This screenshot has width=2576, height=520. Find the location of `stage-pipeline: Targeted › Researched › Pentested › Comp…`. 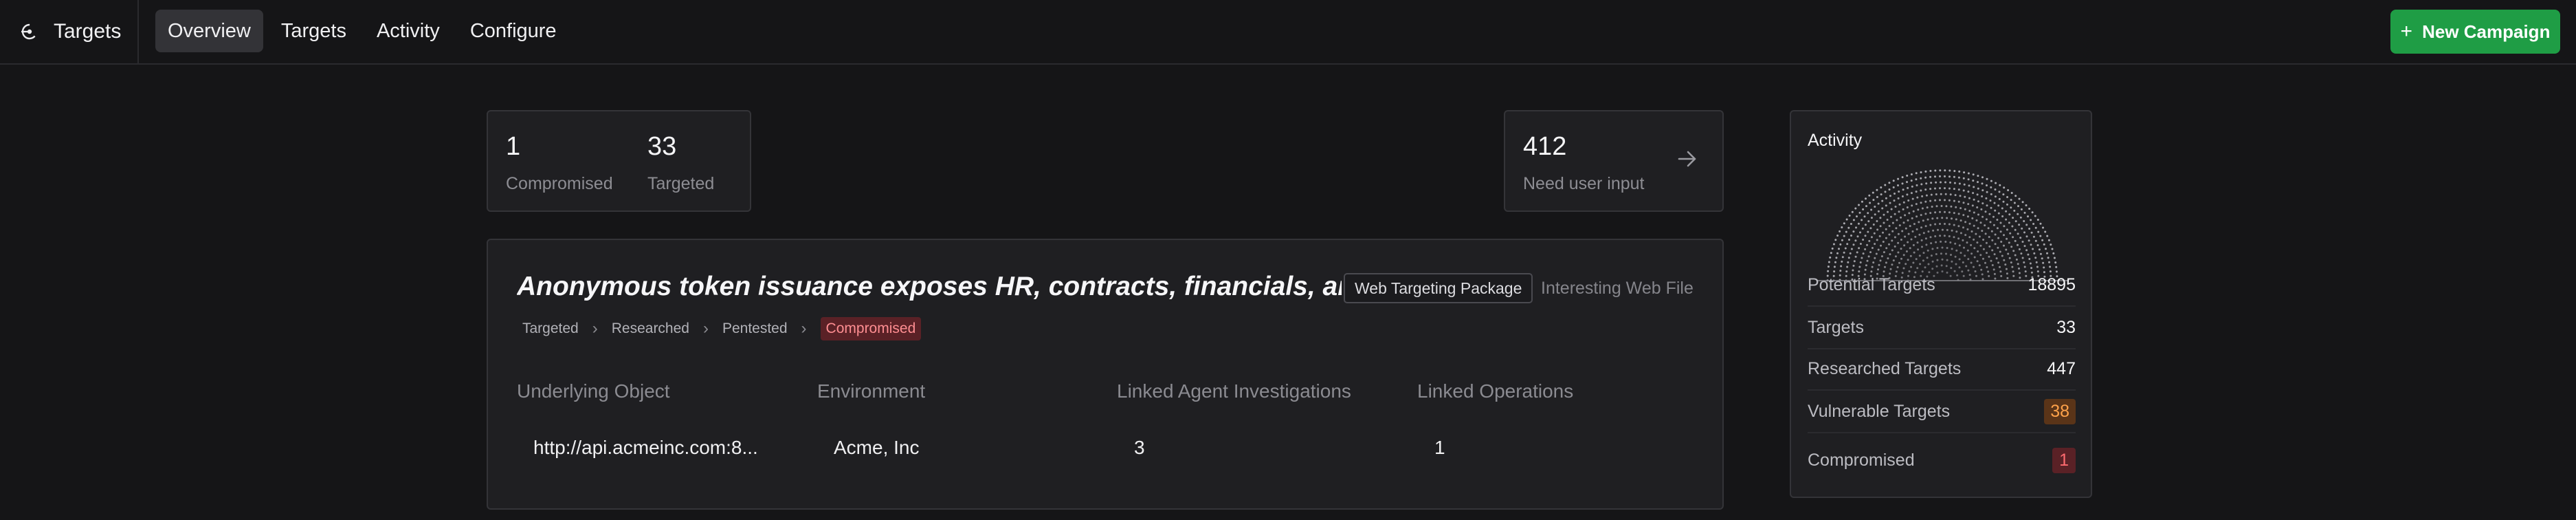

stage-pipeline: Targeted › Researched › Pentested › Comp… is located at coordinates (722, 328).